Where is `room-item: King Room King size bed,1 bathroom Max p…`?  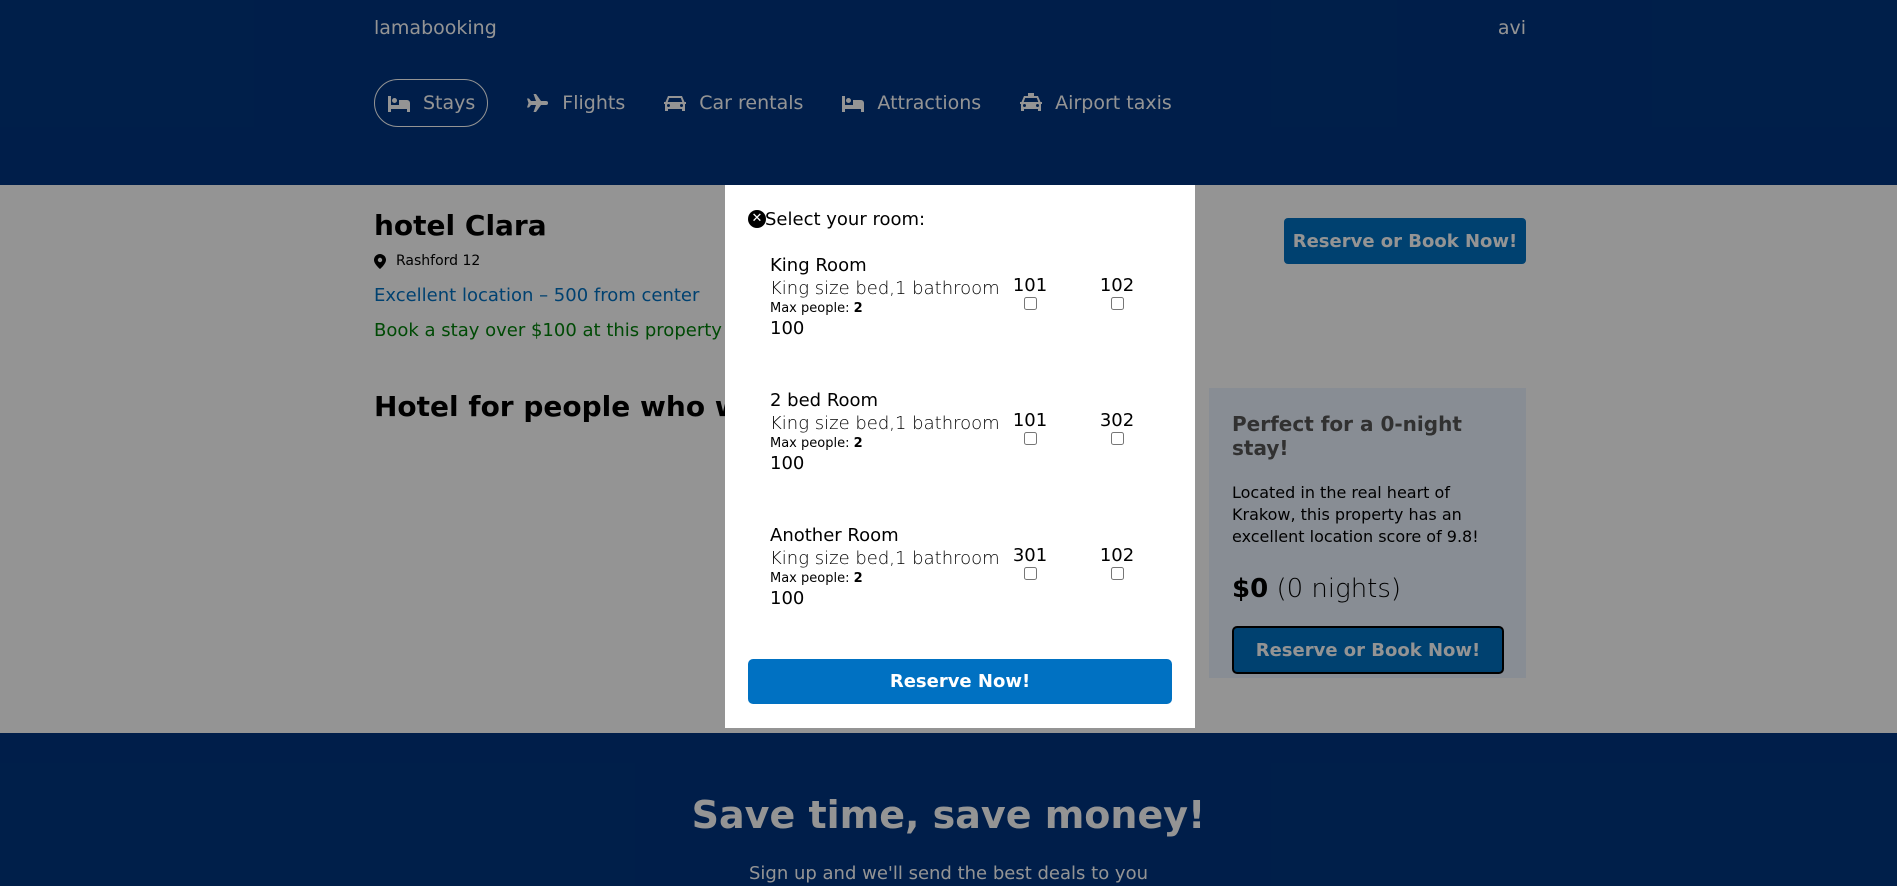
room-item: King Room King size bed,1 bathroom Max p… is located at coordinates (975, 305).